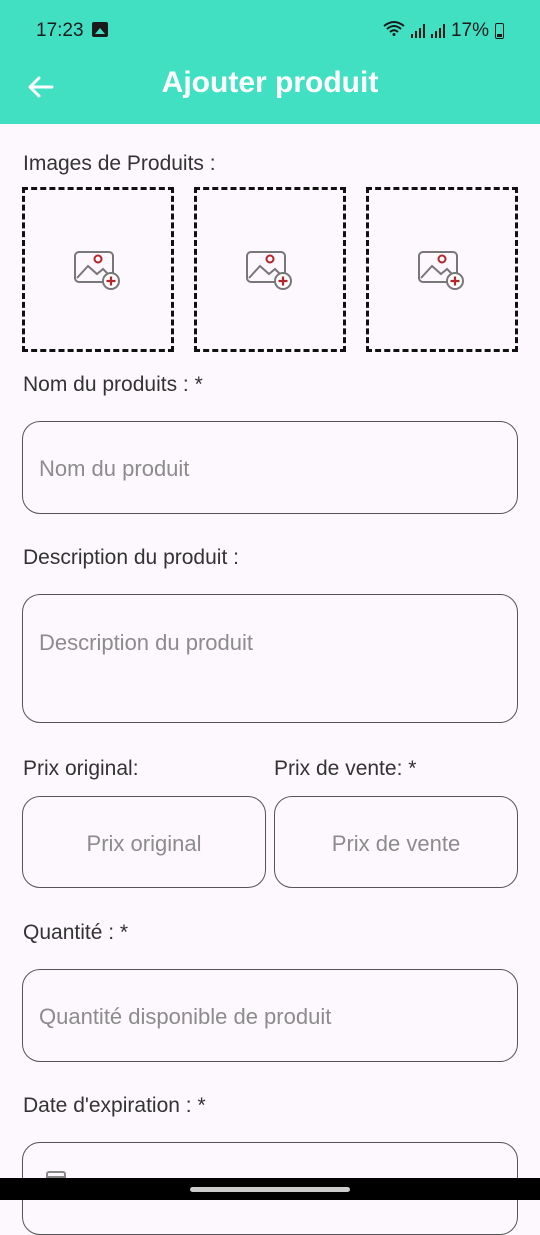  Describe the element at coordinates (270, 82) in the screenshot. I see `page-title: Ajouter produit` at that location.